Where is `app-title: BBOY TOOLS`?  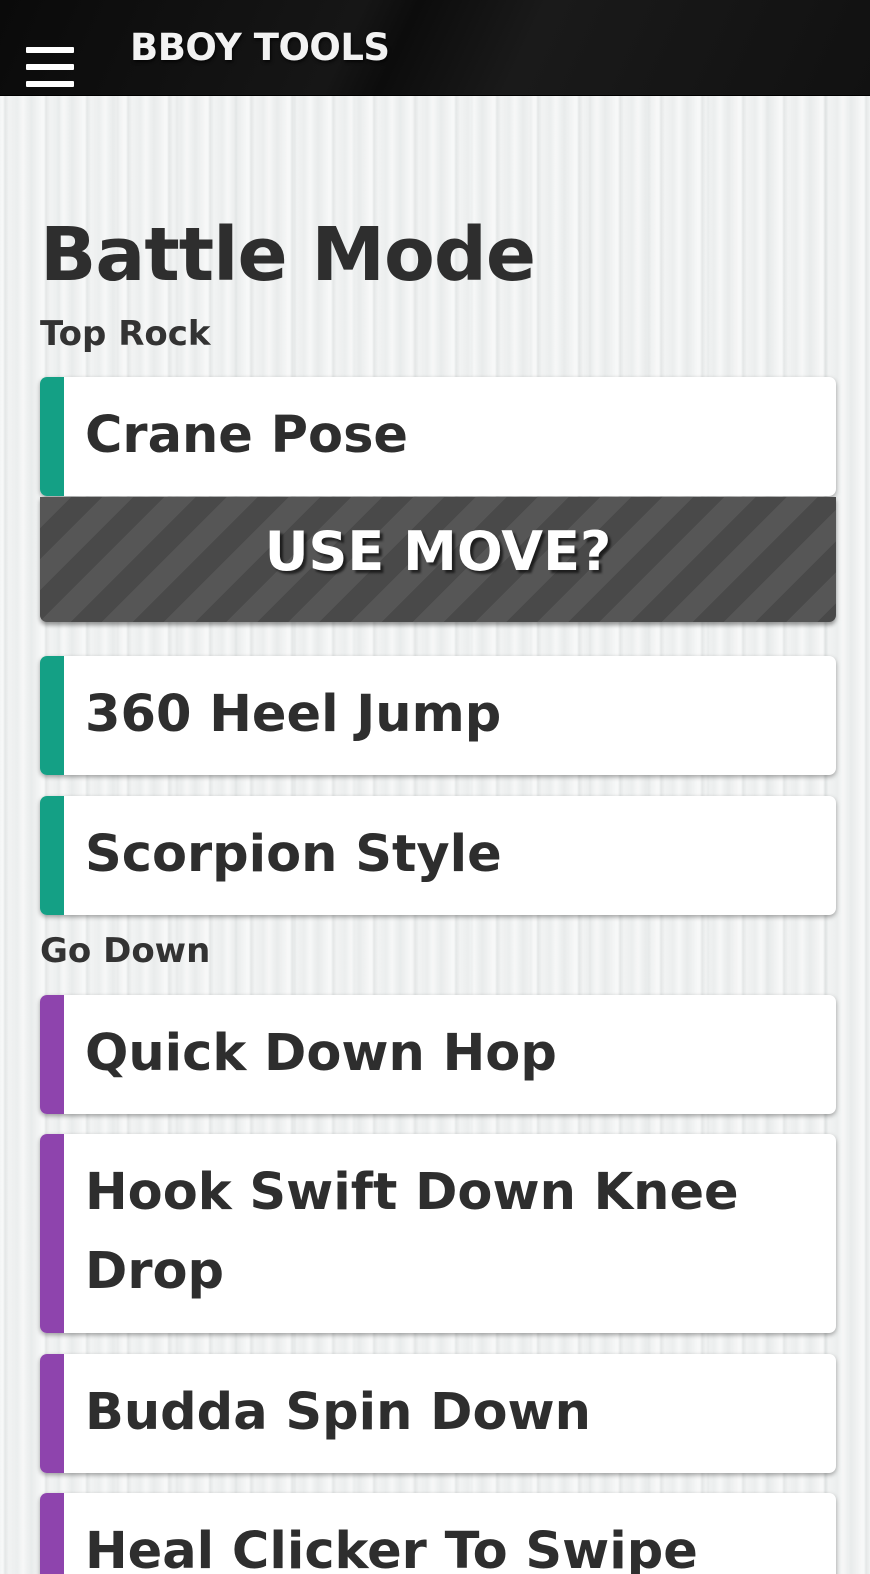
app-title: BBOY TOOLS is located at coordinates (260, 47).